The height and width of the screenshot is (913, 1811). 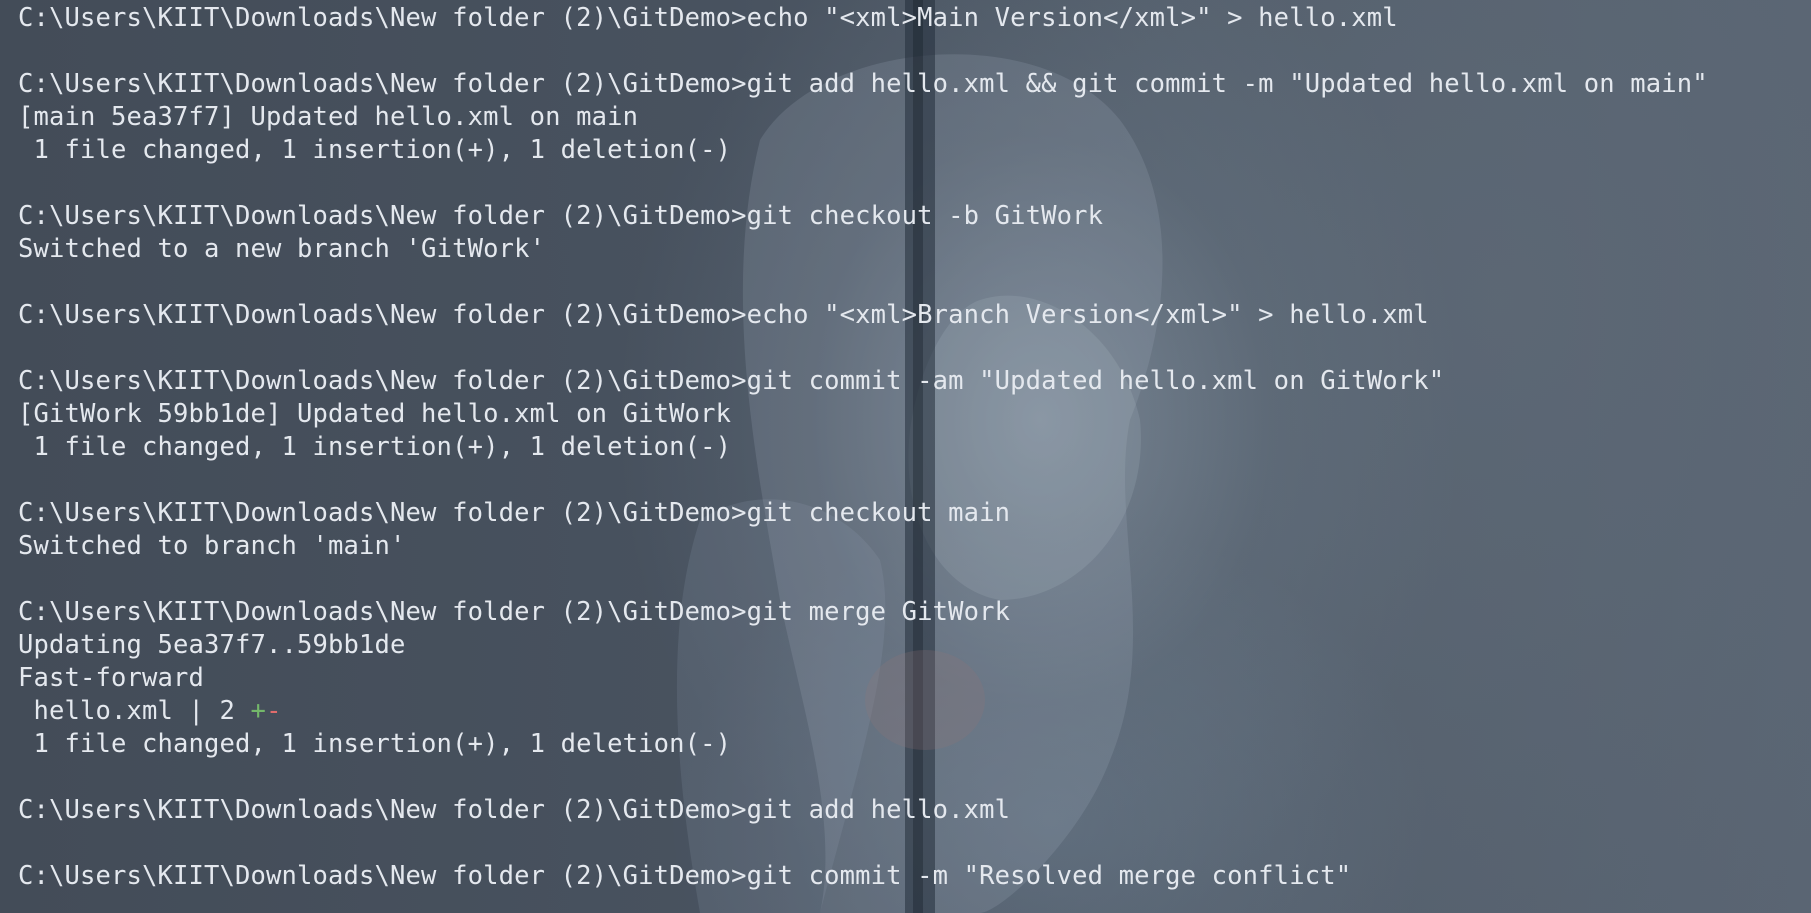 What do you see at coordinates (274, 711) in the screenshot?
I see `diffstat-minus: -` at bounding box center [274, 711].